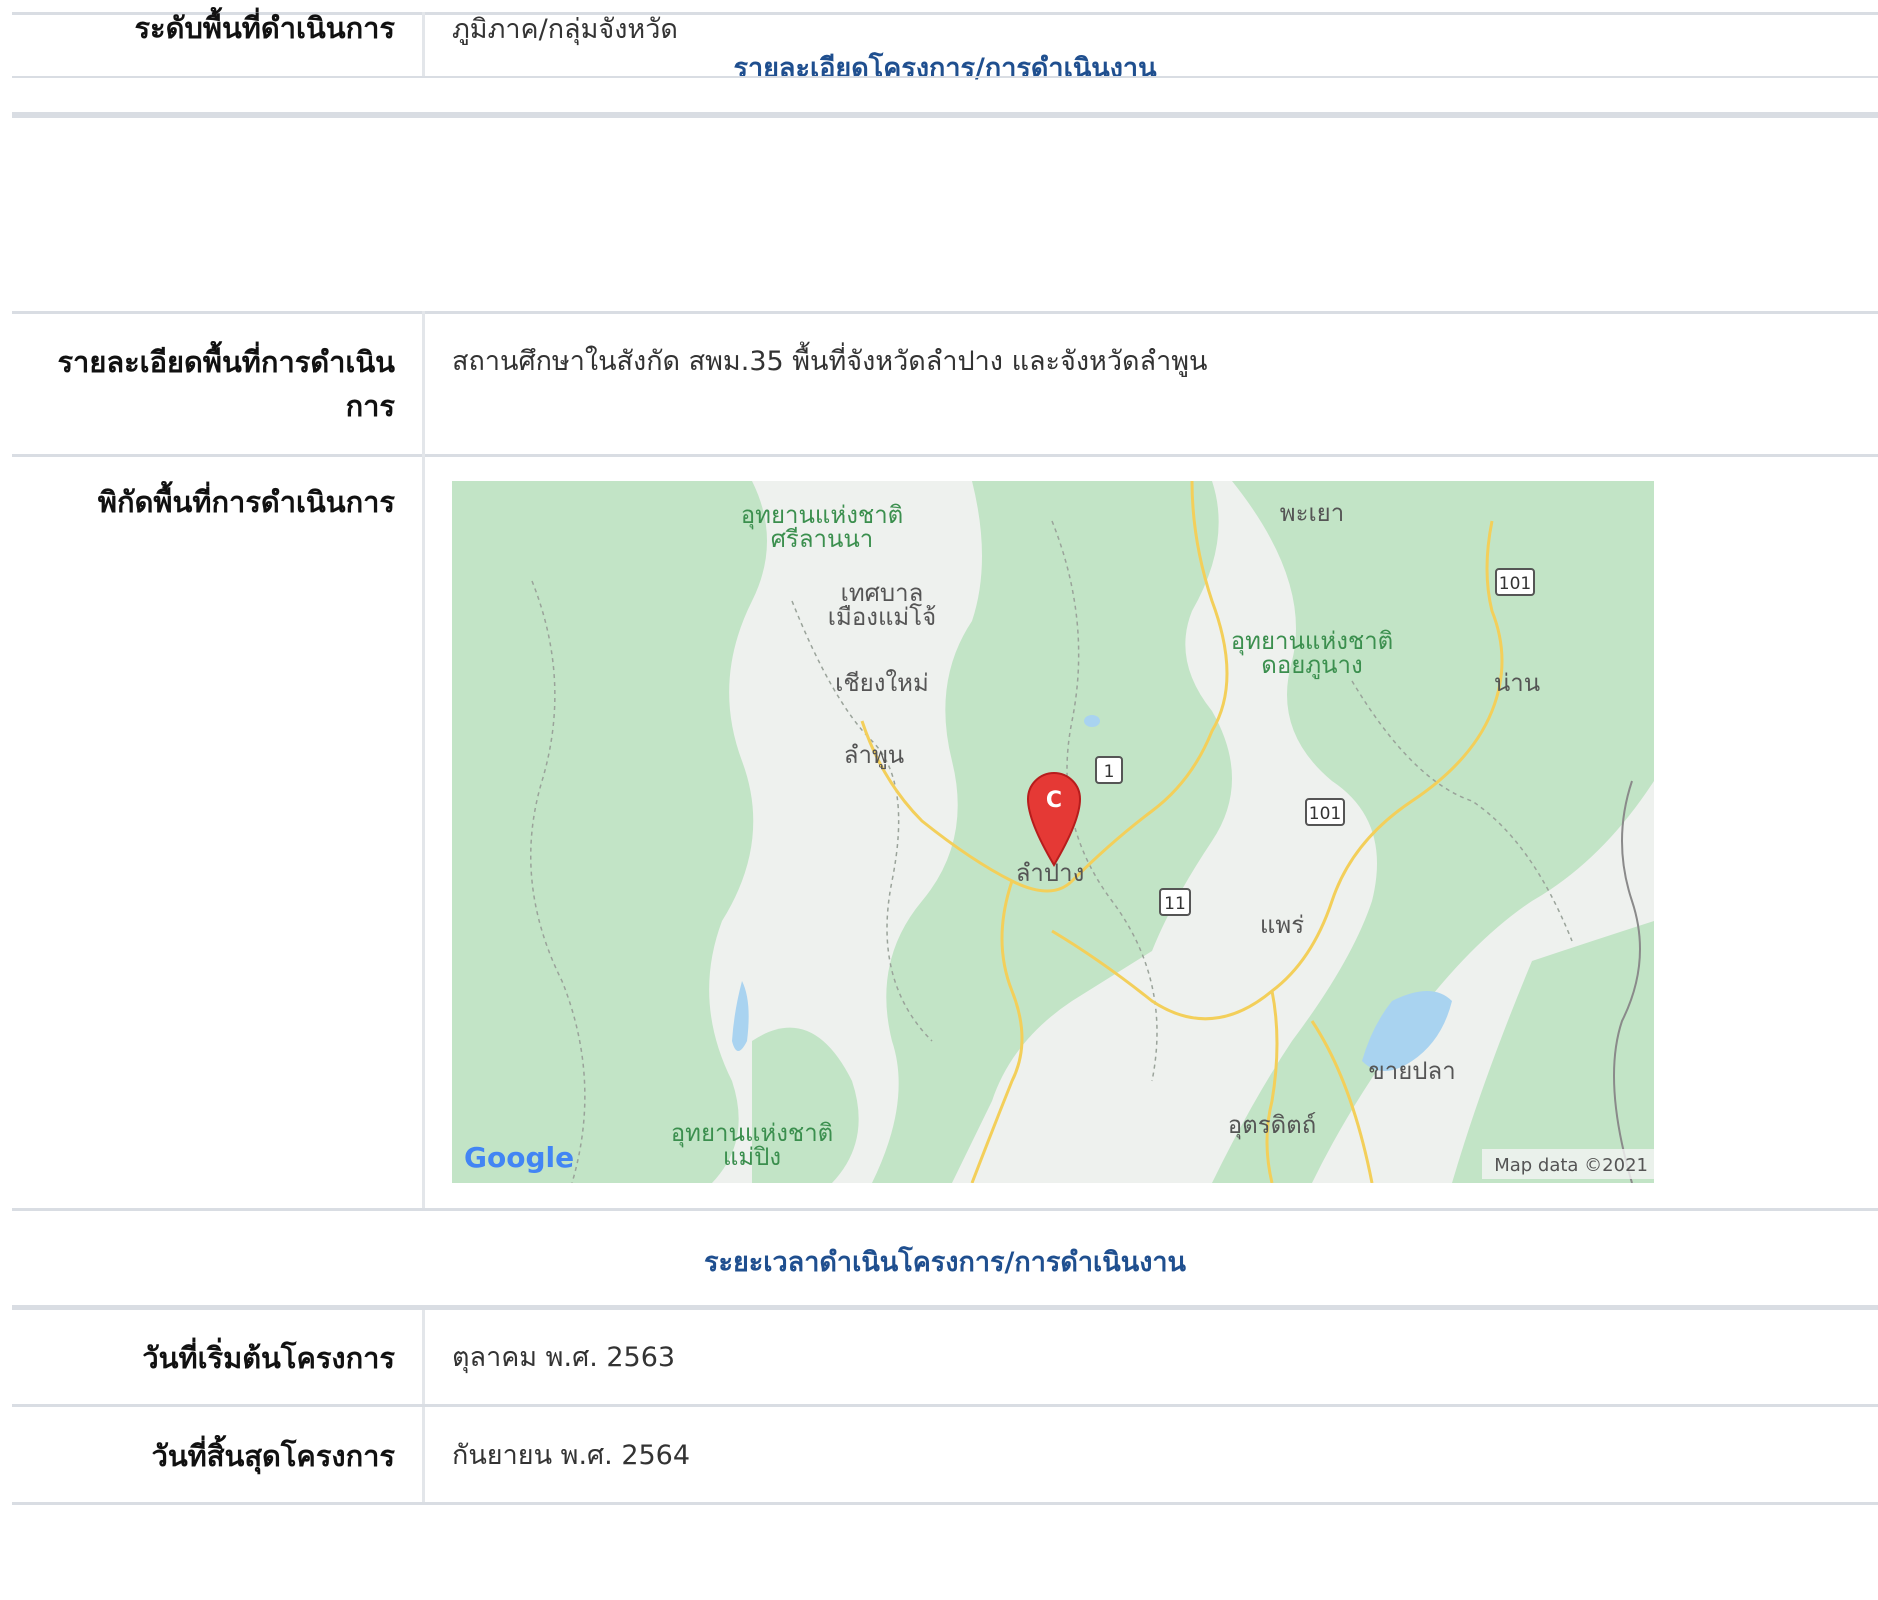  Describe the element at coordinates (945, 68) in the screenshot. I see `section-title-project-details: รายละเอียดโครงการ/การดำเนินงาน` at that location.